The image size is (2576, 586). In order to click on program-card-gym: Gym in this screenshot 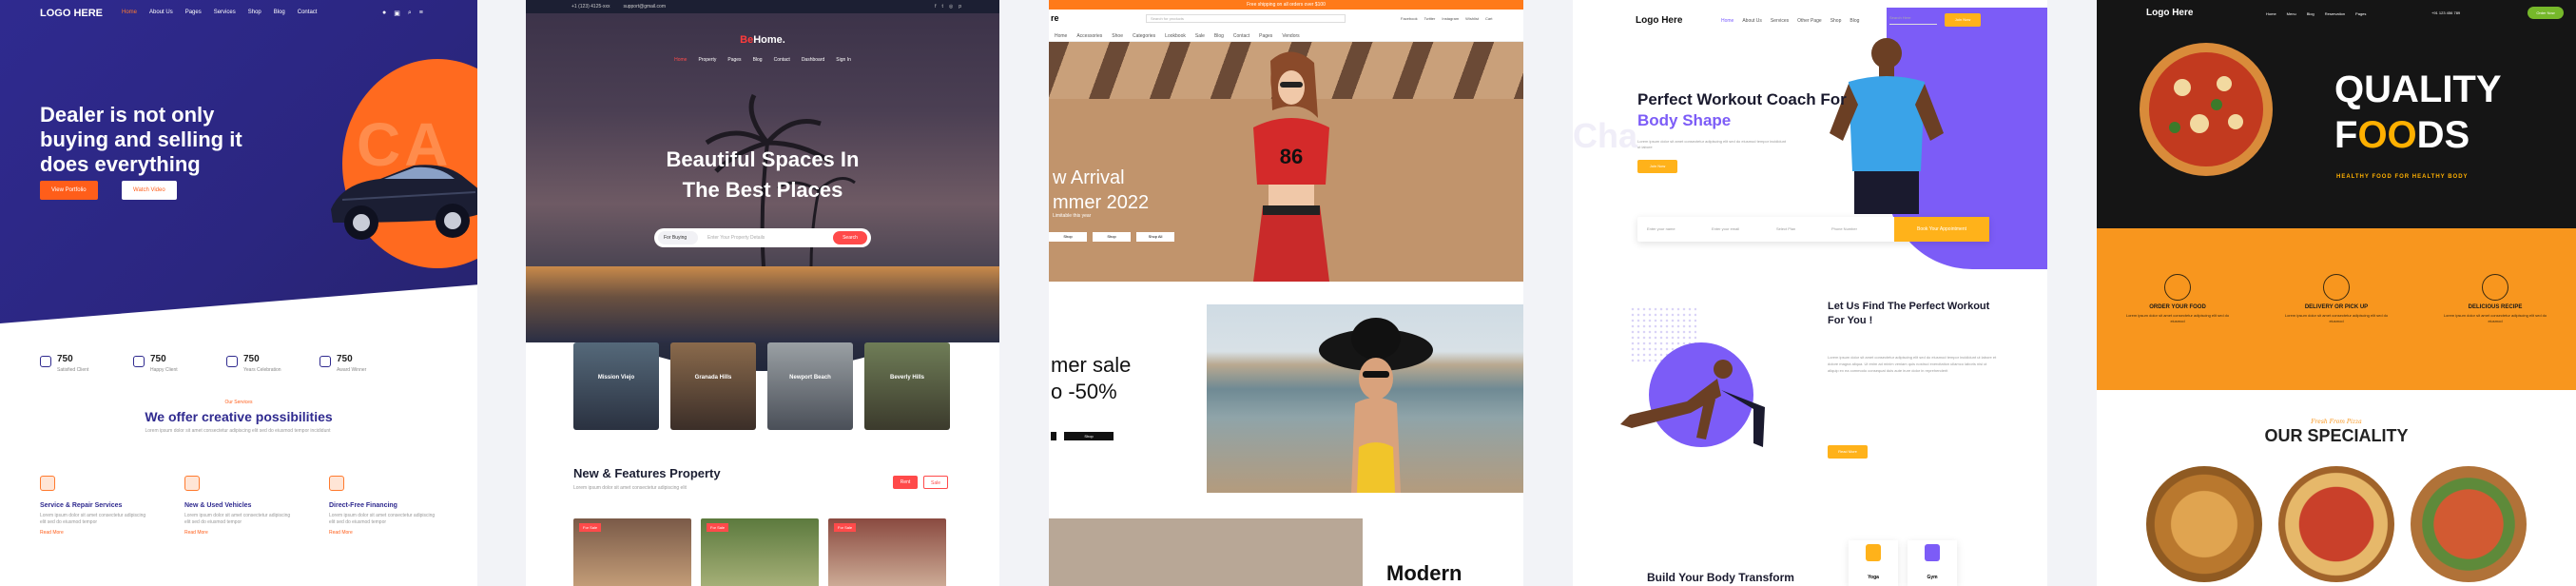, I will do `click(1932, 563)`.